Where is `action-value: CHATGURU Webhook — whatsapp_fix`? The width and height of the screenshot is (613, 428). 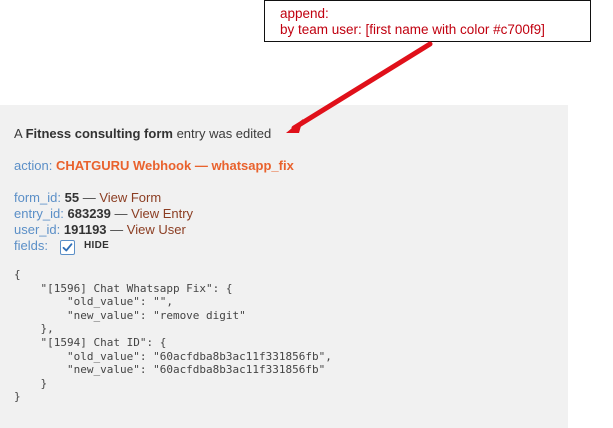 action-value: CHATGURU Webhook — whatsapp_fix is located at coordinates (174, 165).